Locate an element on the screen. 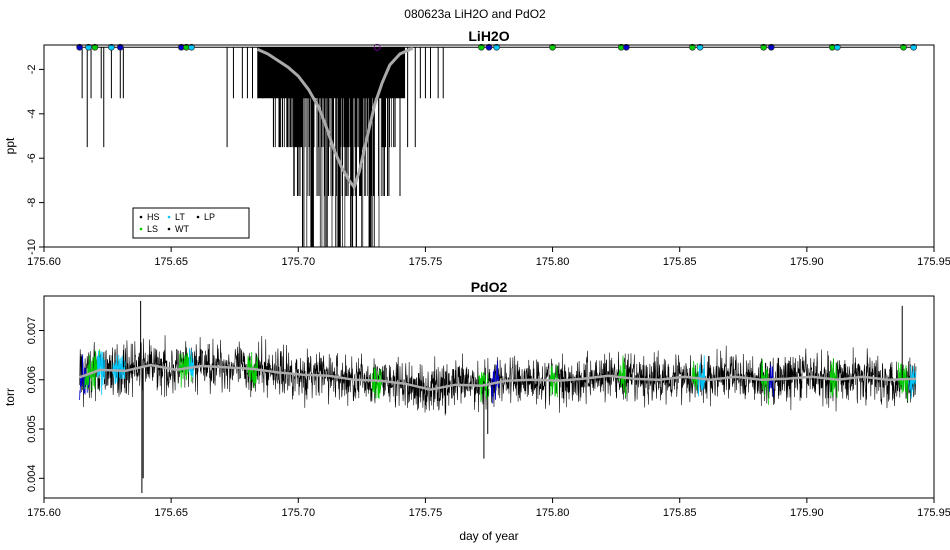  legend-label-hs: HS is located at coordinates (153, 217).